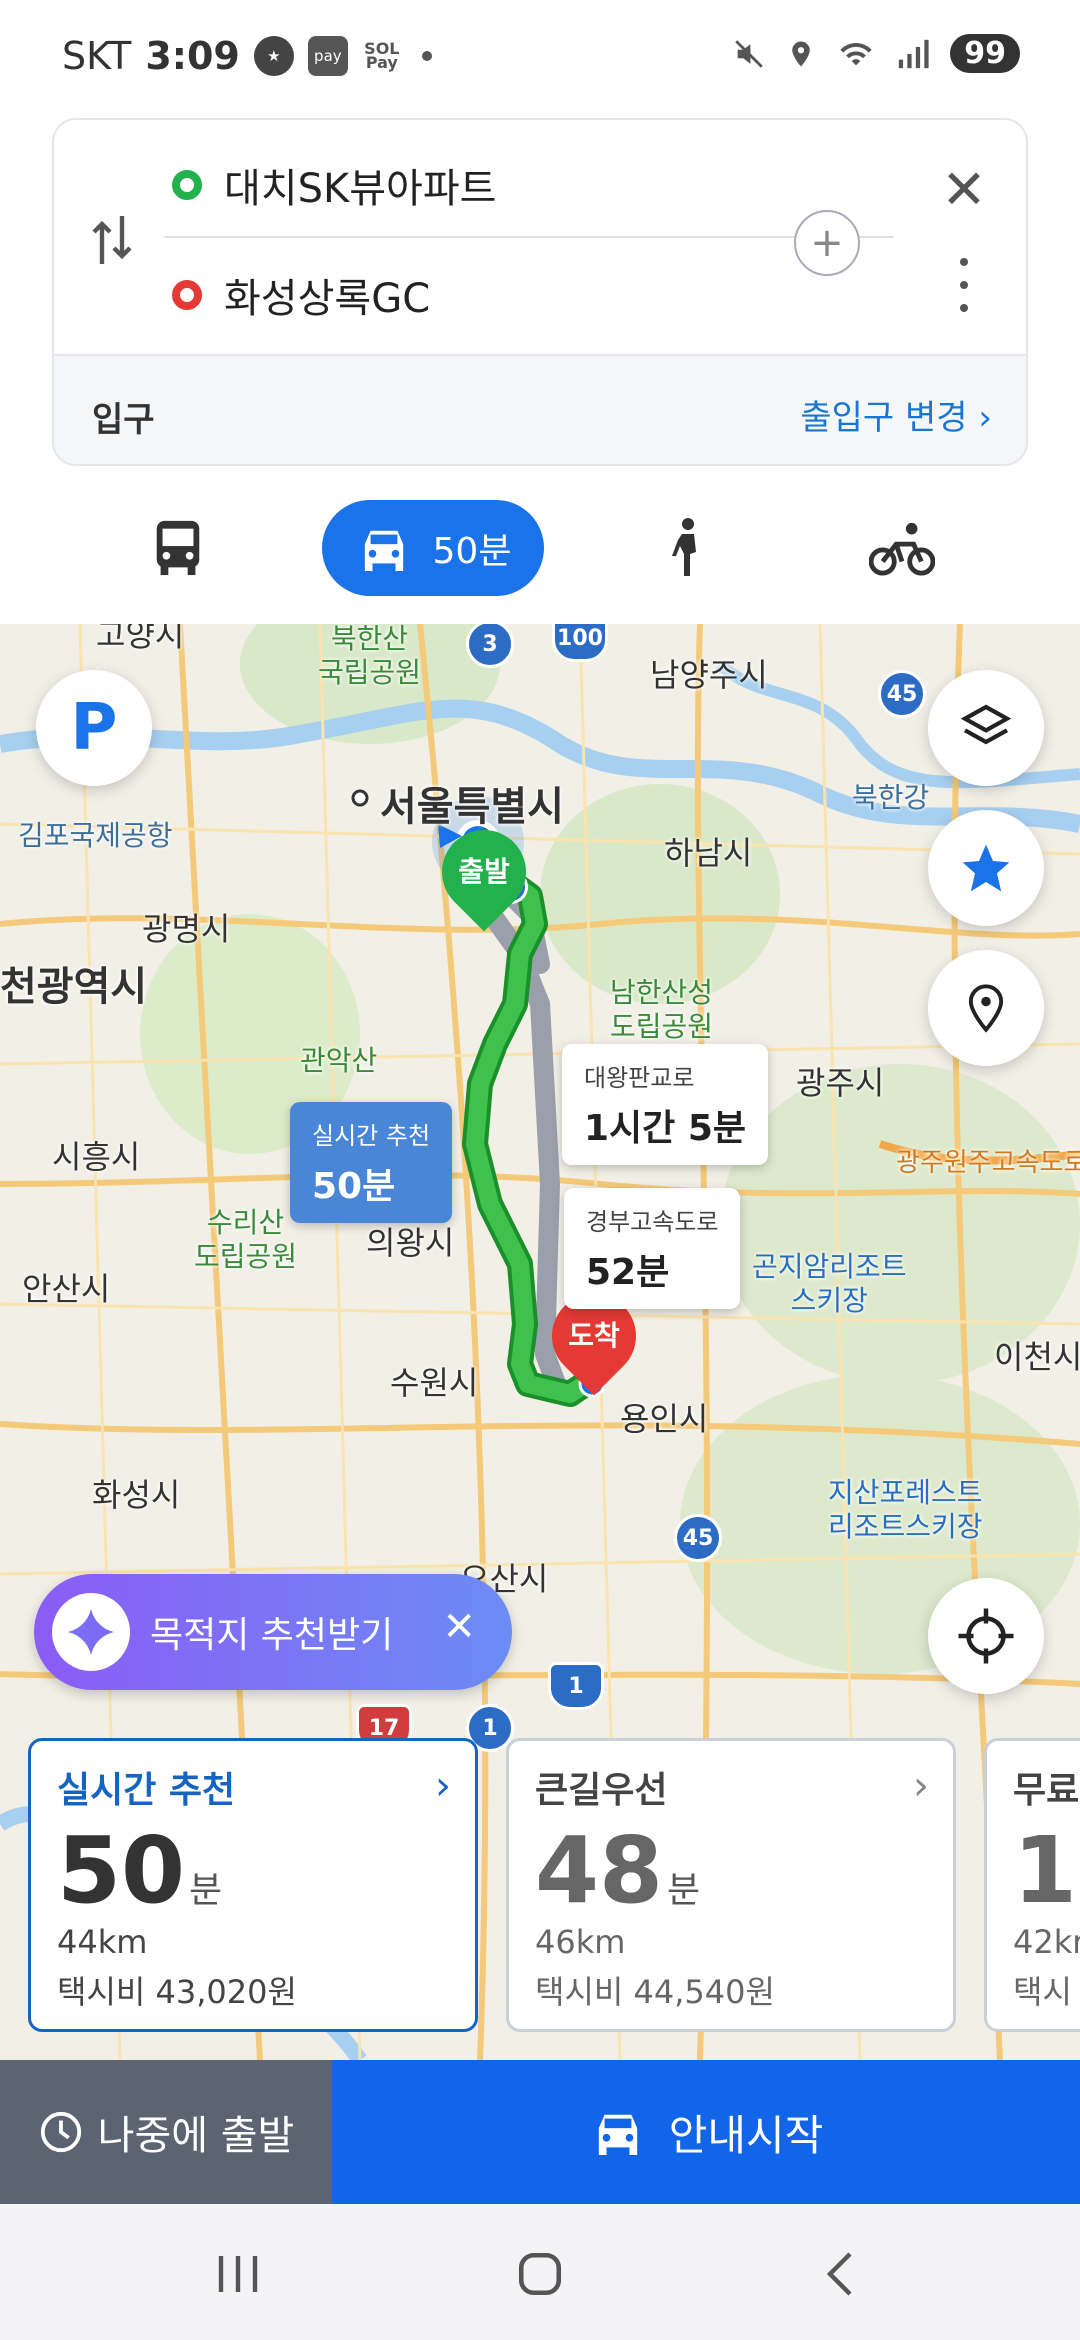  Describe the element at coordinates (905, 1509) in the screenshot. I see `map-label-jisan: 지산포레스트 리조트스키장` at that location.